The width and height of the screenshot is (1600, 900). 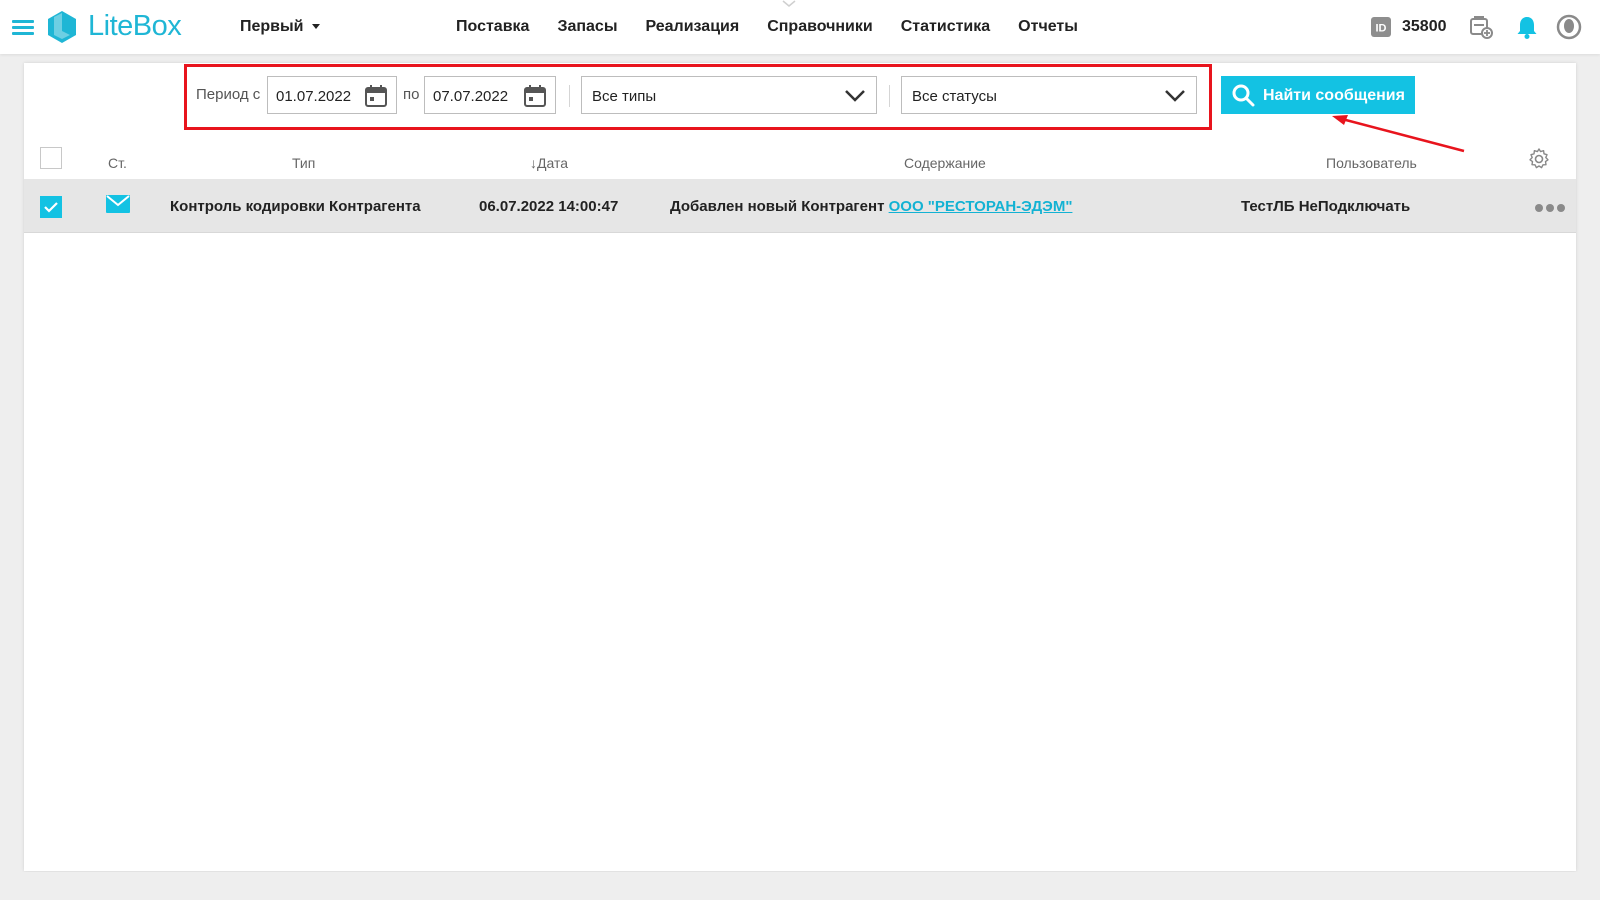 What do you see at coordinates (117, 163) in the screenshot?
I see `column-status: Ст.` at bounding box center [117, 163].